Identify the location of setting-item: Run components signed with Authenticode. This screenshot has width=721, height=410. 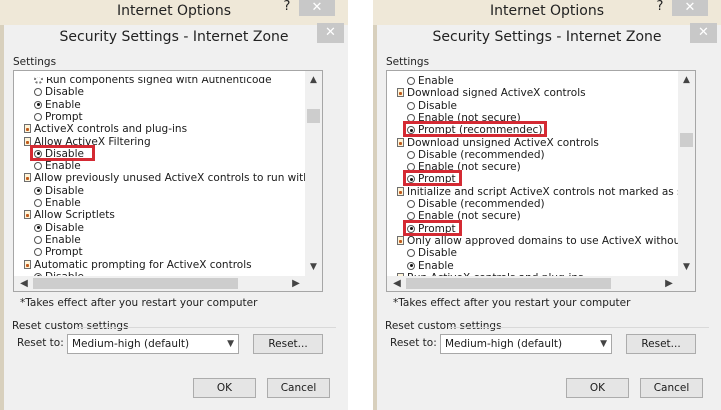
(153, 80).